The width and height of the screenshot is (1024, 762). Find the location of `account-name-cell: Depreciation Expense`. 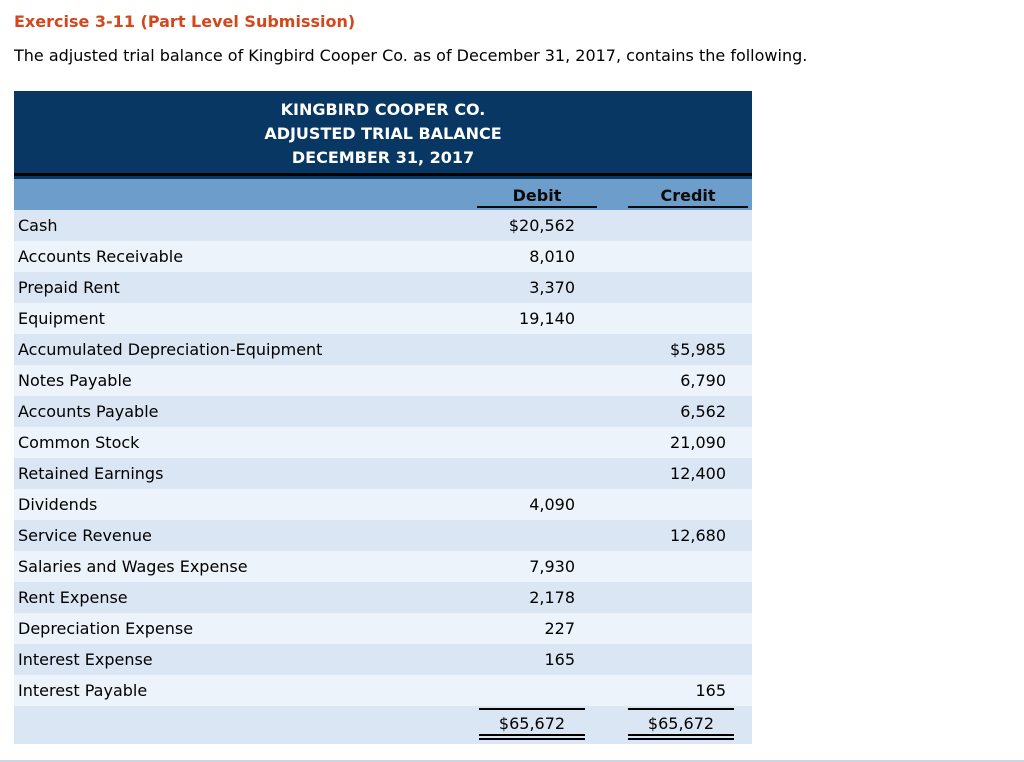

account-name-cell: Depreciation Expense is located at coordinates (106, 628).